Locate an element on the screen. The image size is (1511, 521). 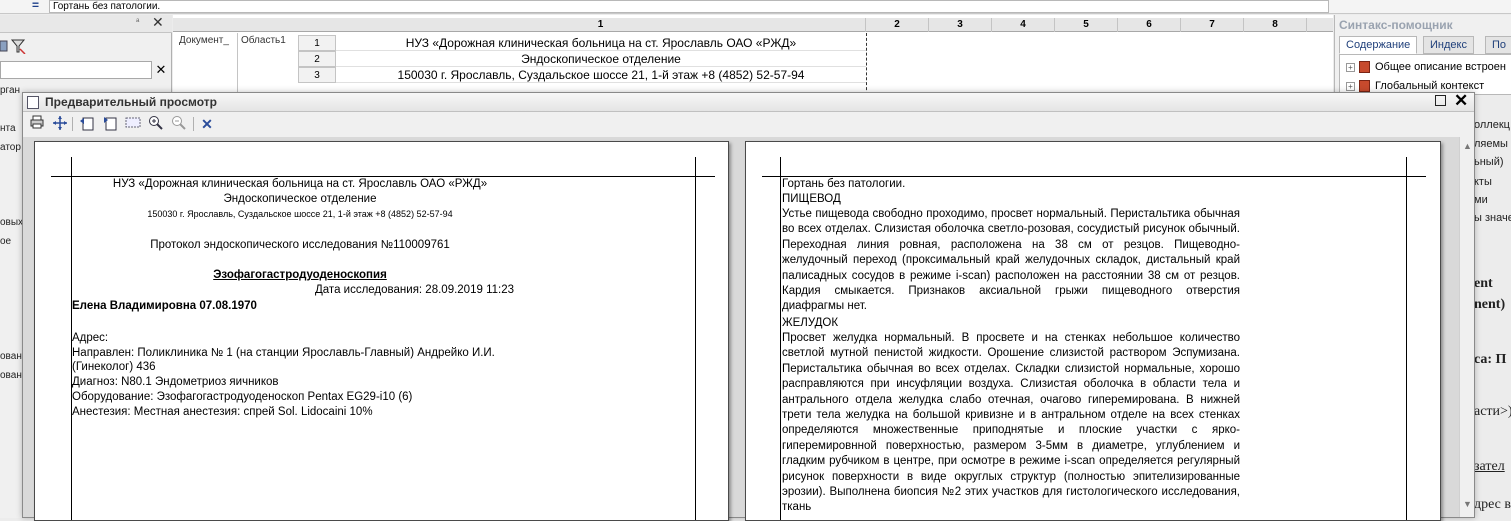
esophagus-heading: ПИЩЕВОД is located at coordinates (811, 199).